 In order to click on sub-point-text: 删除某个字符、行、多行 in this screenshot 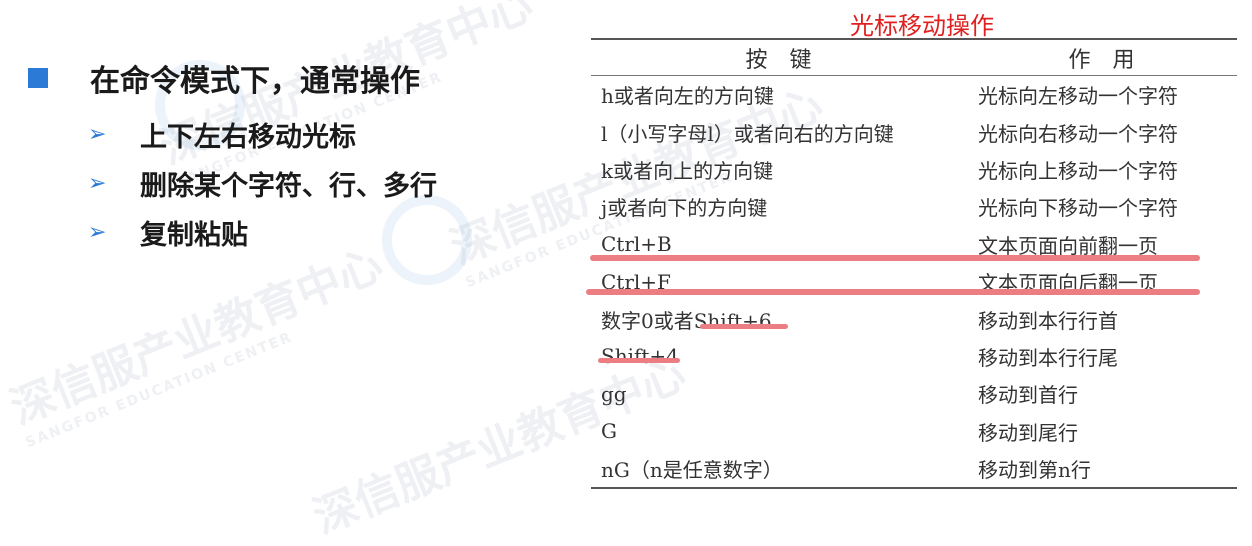, I will do `click(288, 186)`.